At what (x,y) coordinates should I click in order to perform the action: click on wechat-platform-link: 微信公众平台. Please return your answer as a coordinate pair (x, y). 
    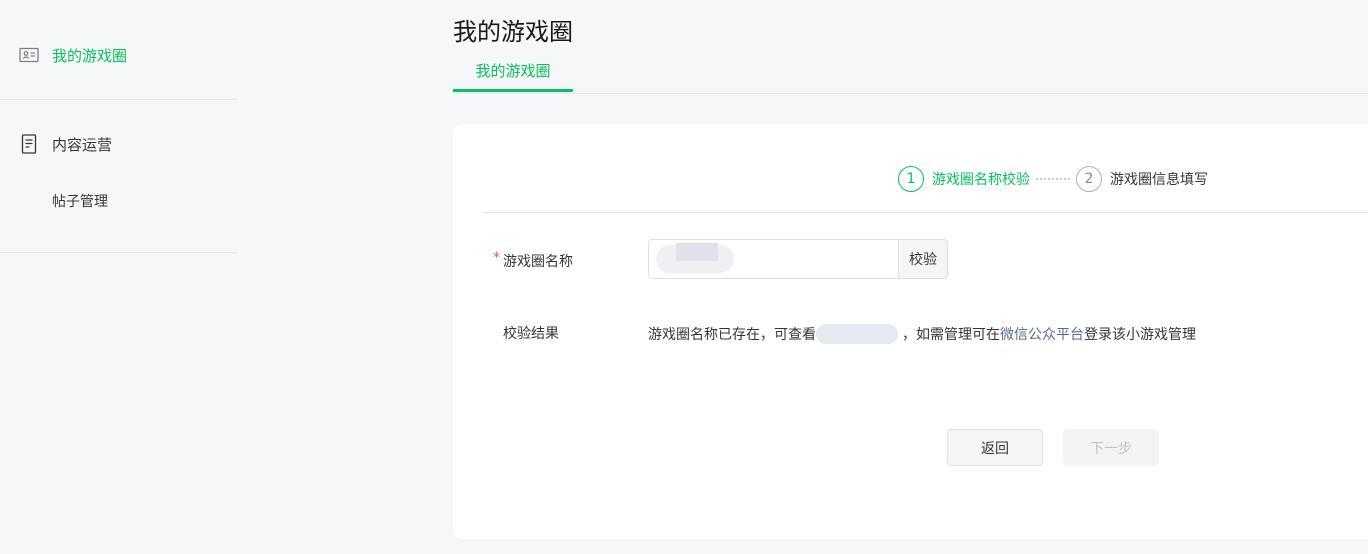
    Looking at the image, I should click on (1042, 334).